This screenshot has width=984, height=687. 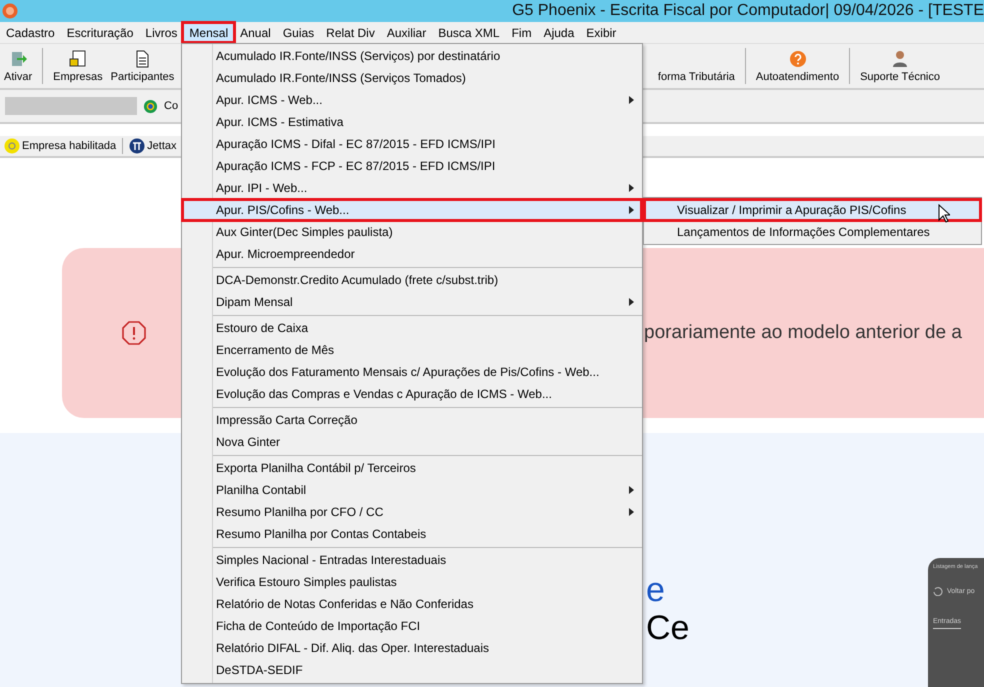 What do you see at coordinates (162, 146) in the screenshot?
I see `status-label: Jettax` at bounding box center [162, 146].